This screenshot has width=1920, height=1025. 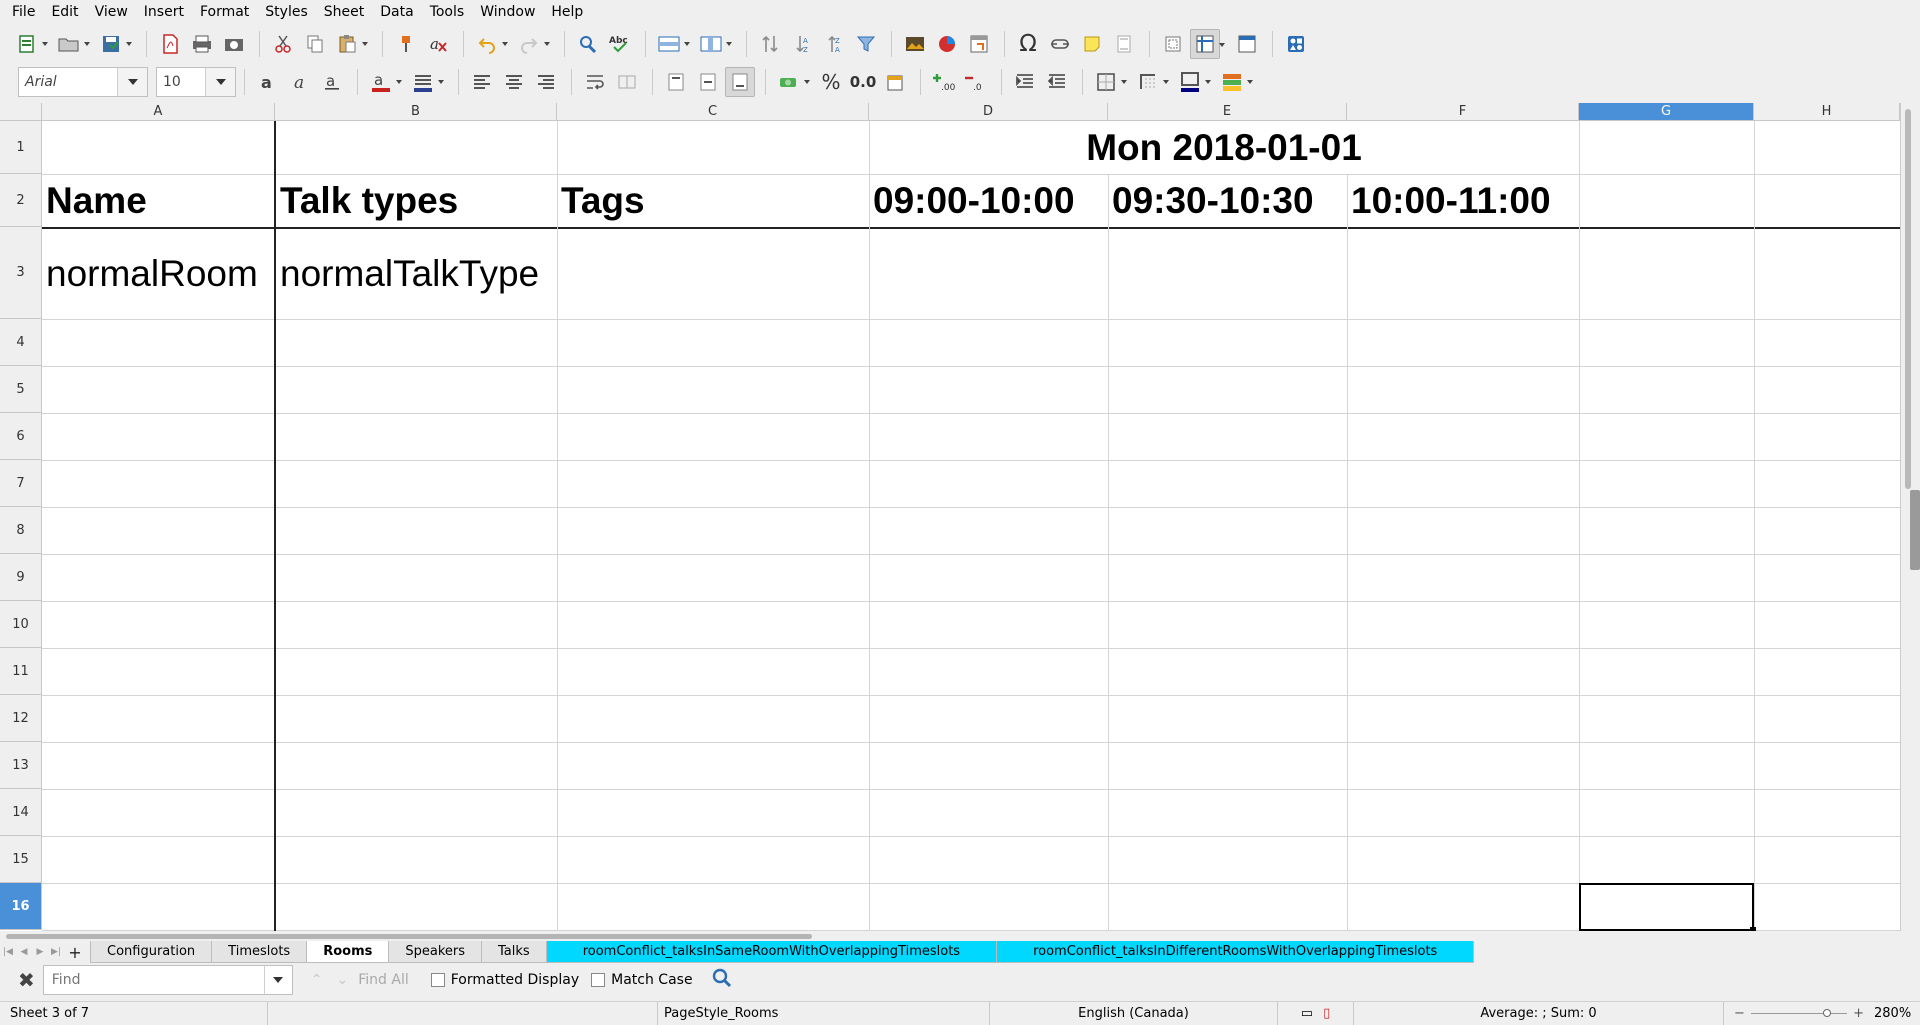 I want to click on autofilter-icon, so click(x=866, y=44).